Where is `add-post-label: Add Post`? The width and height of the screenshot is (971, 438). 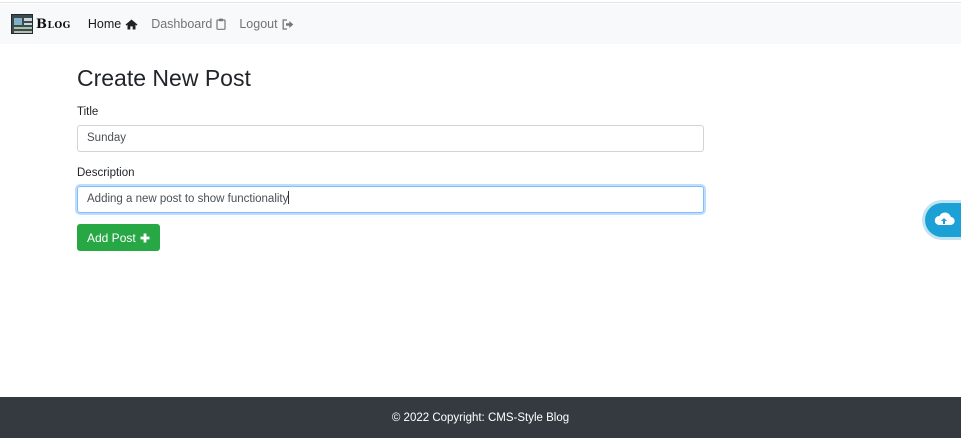 add-post-label: Add Post is located at coordinates (111, 237).